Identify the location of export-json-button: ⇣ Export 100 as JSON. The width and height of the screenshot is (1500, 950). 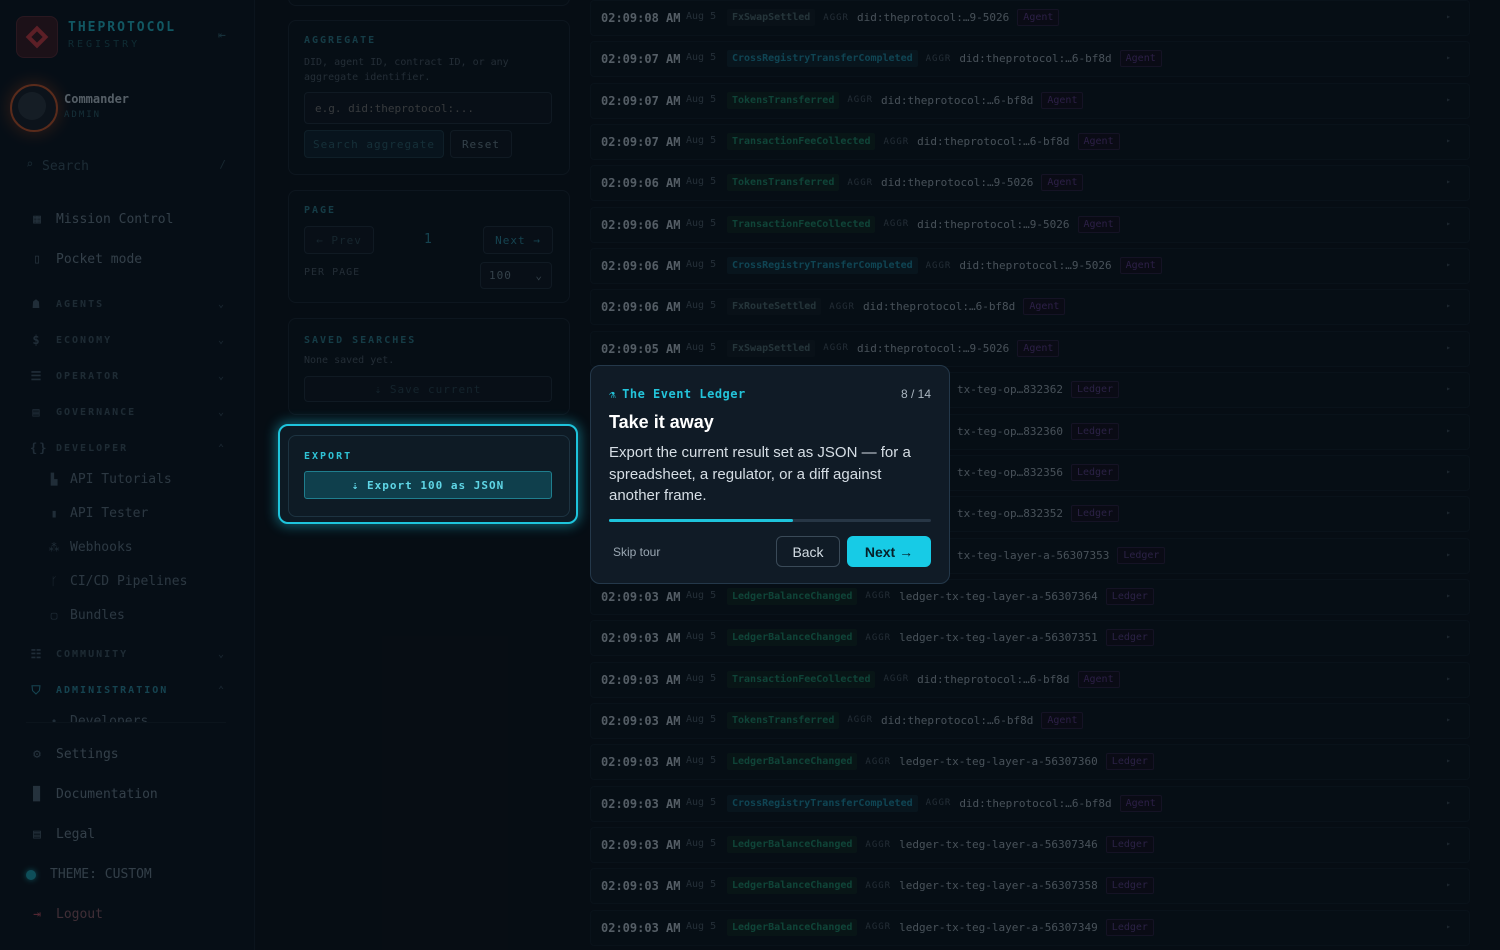
(428, 485).